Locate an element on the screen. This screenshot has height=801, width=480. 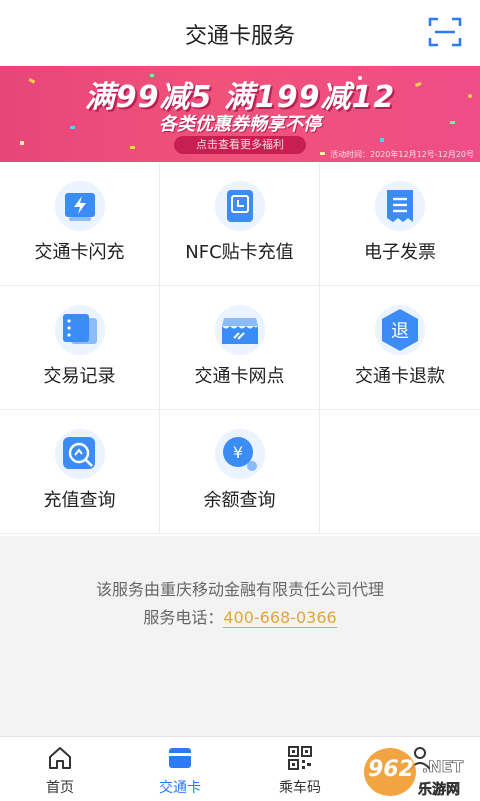
svg-text: 乐游网 is located at coordinates (439, 789).